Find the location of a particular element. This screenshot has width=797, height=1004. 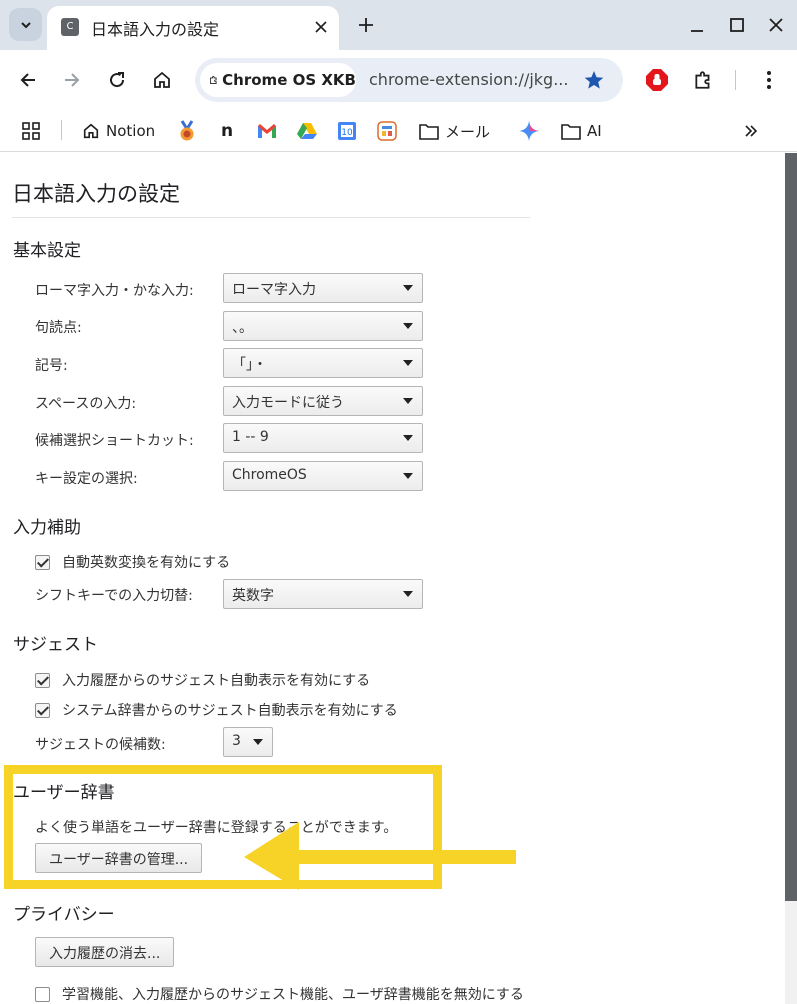

menu-button is located at coordinates (769, 80).